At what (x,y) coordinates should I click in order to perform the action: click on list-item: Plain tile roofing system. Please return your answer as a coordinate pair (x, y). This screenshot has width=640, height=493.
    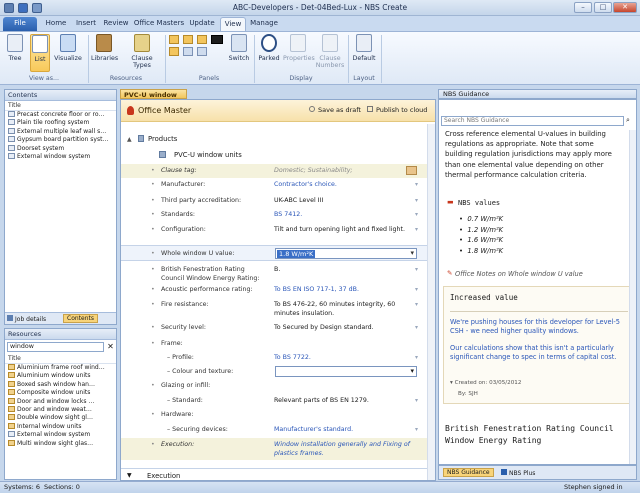
    Looking at the image, I should click on (60, 123).